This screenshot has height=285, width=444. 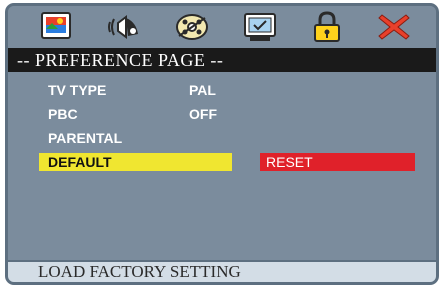 What do you see at coordinates (222, 60) in the screenshot?
I see `page-title: -- PREFERENCE PAGE --` at bounding box center [222, 60].